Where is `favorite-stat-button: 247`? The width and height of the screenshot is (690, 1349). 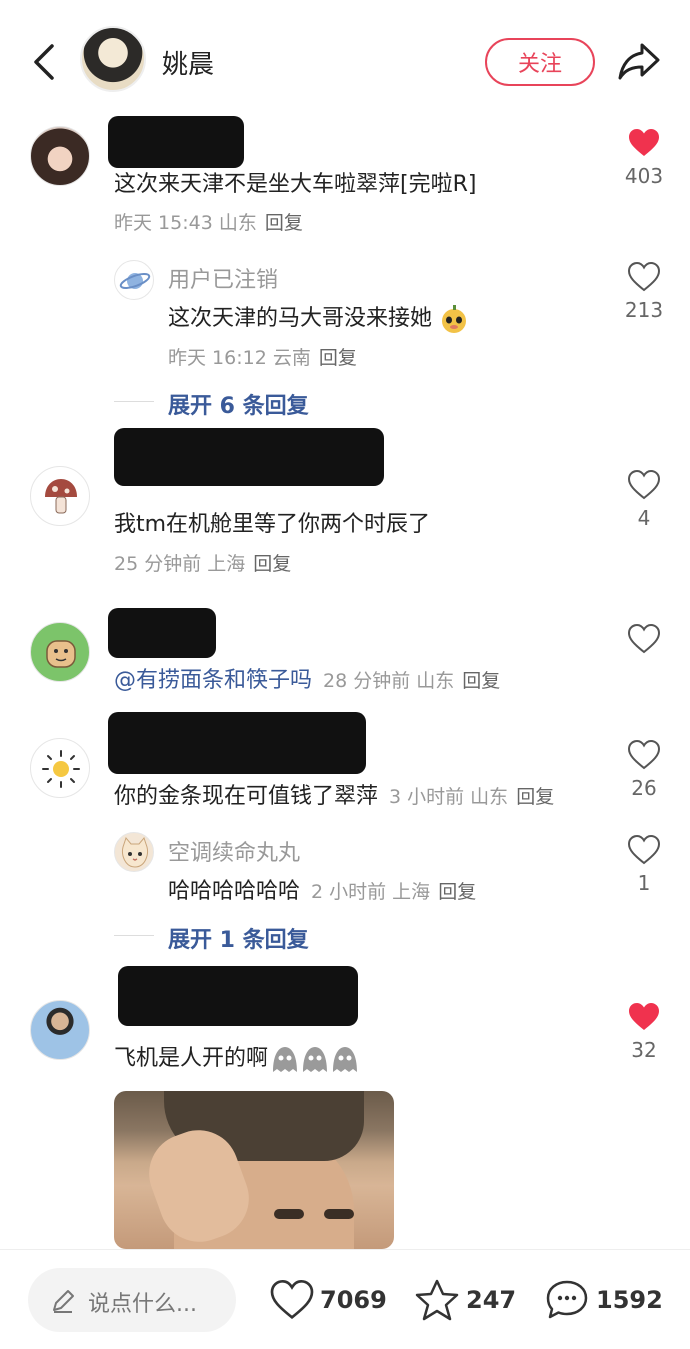
favorite-stat-button: 247 is located at coordinates (465, 1300).